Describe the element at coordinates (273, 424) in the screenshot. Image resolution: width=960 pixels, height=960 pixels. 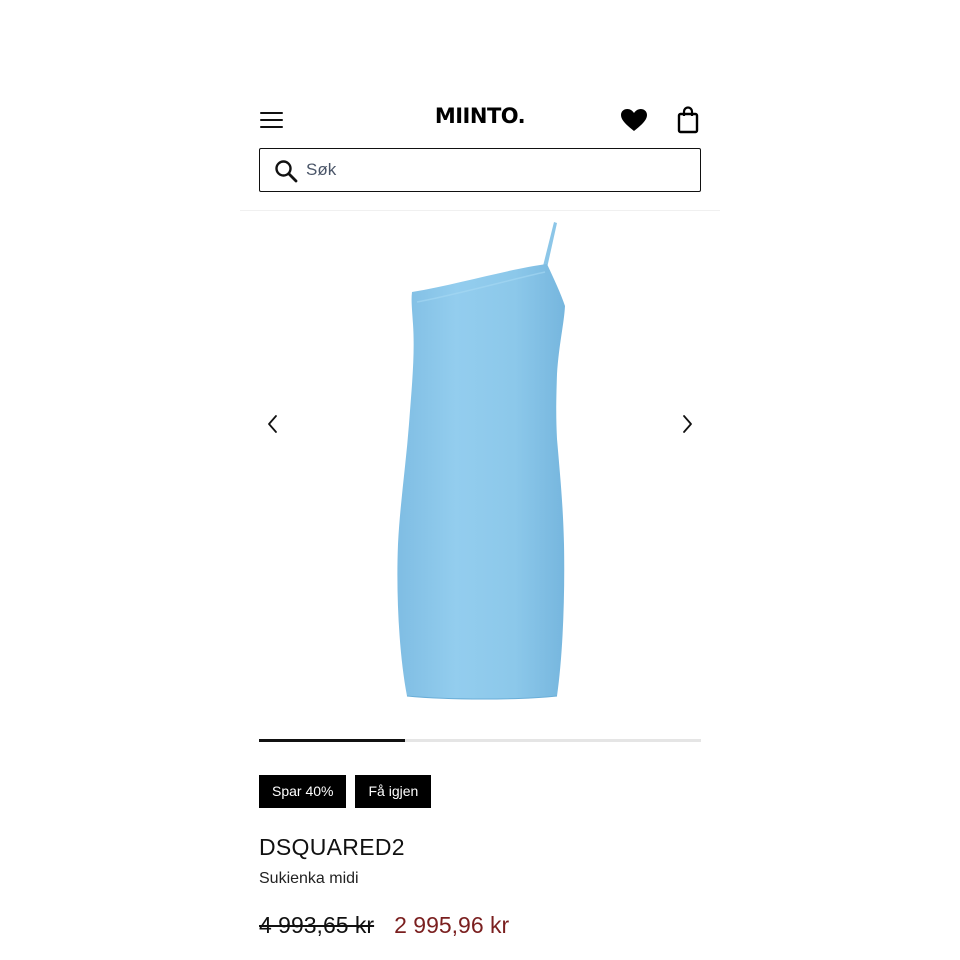
I see `chevron-left-icon` at that location.